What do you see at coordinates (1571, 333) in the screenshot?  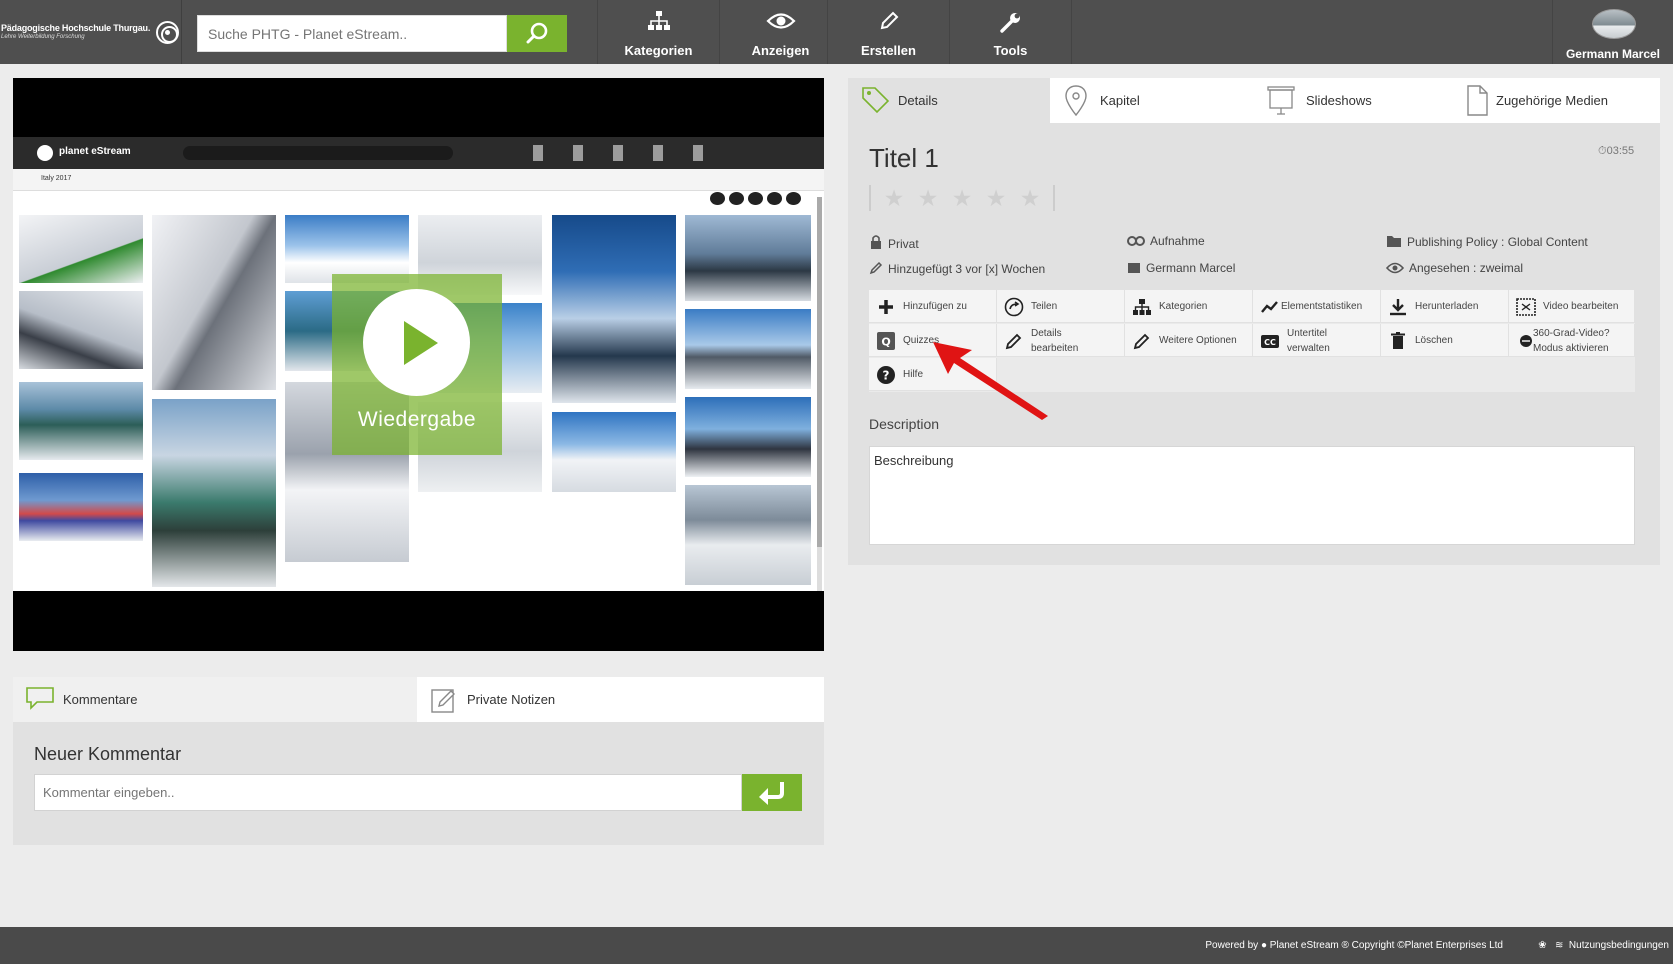 I see `action-label-line1: 360-Grad-Video?` at bounding box center [1571, 333].